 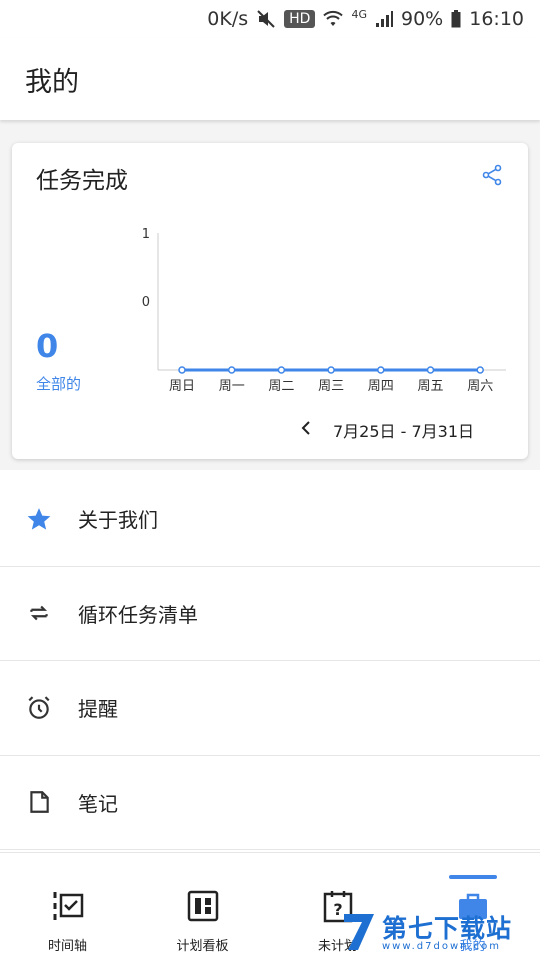 I want to click on note-icon, so click(x=39, y=802).